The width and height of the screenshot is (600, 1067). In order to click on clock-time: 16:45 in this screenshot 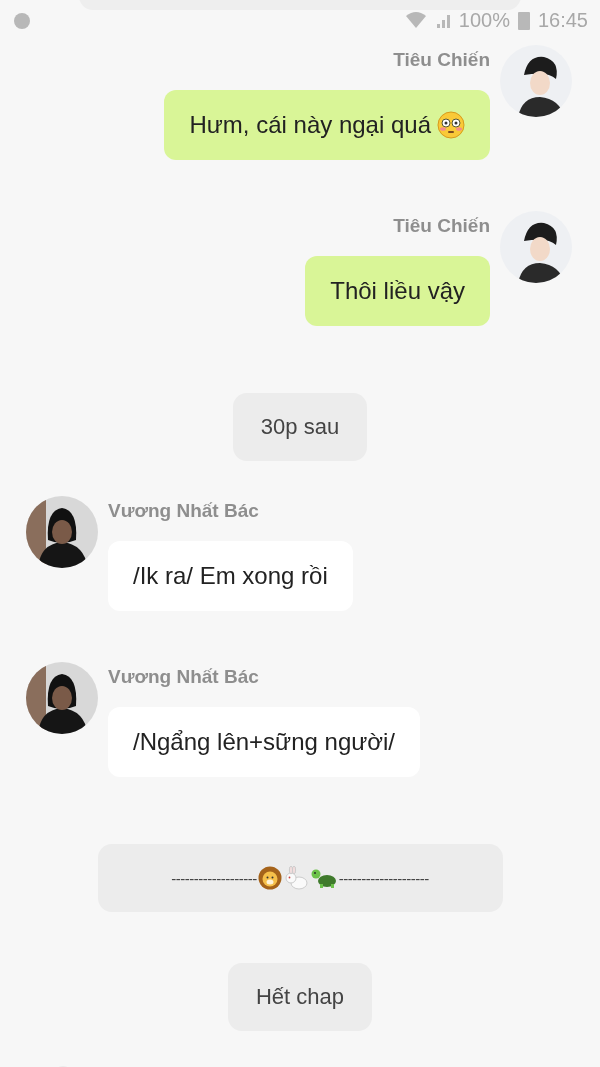, I will do `click(562, 20)`.